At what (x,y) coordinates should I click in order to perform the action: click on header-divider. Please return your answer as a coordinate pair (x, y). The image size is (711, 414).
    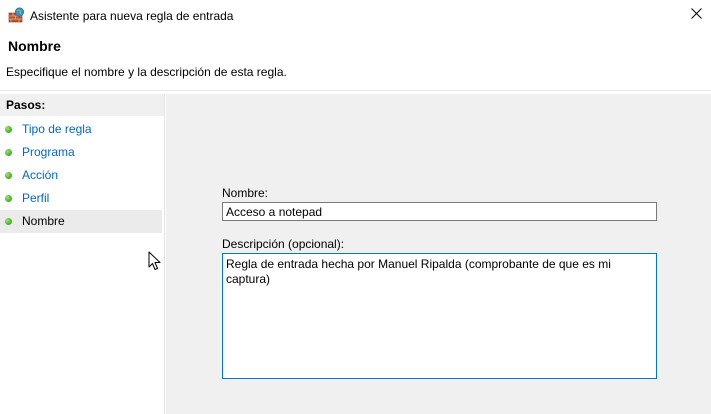
    Looking at the image, I should click on (355, 90).